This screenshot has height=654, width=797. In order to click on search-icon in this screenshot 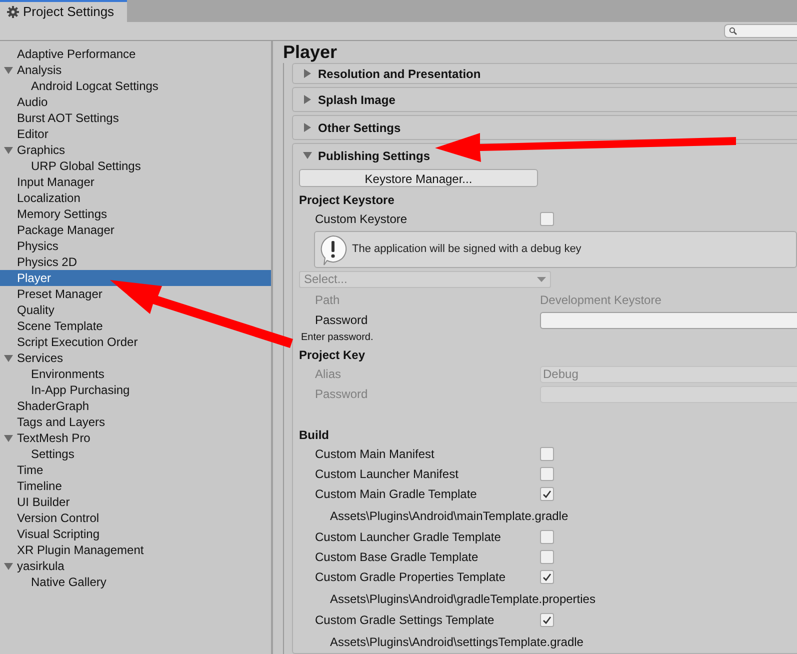, I will do `click(733, 31)`.